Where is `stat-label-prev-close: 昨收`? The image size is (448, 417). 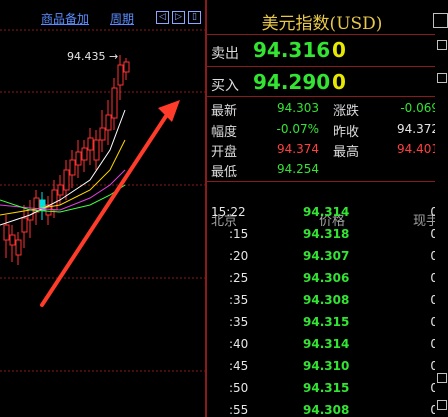
stat-label-prev-close: 昨收 is located at coordinates (346, 132).